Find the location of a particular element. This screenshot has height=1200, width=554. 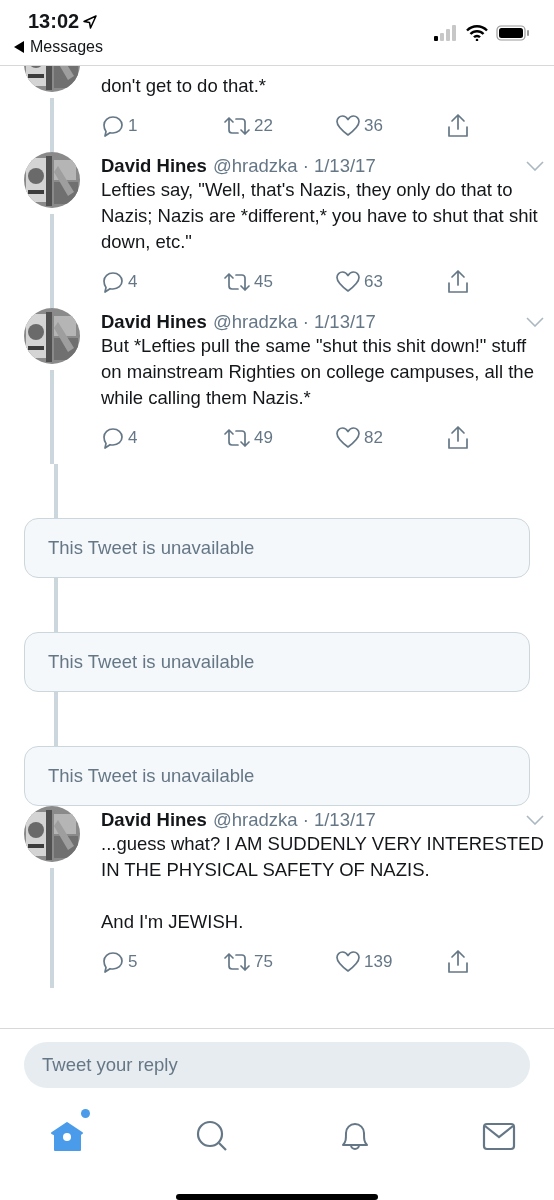

like-count: 36 is located at coordinates (373, 126).